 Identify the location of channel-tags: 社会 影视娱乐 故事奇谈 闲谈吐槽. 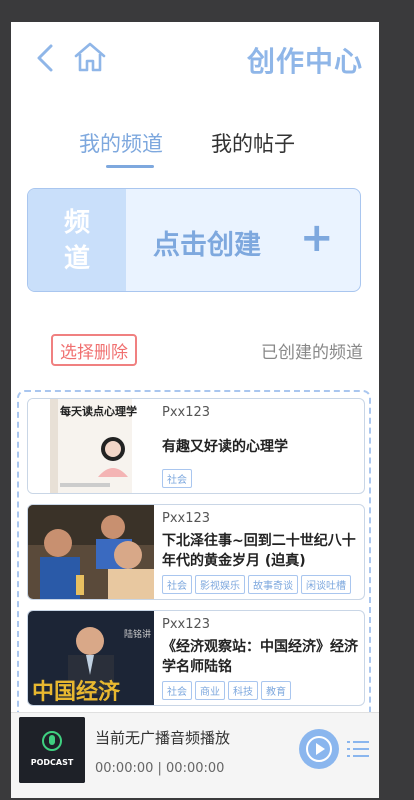
(256, 584).